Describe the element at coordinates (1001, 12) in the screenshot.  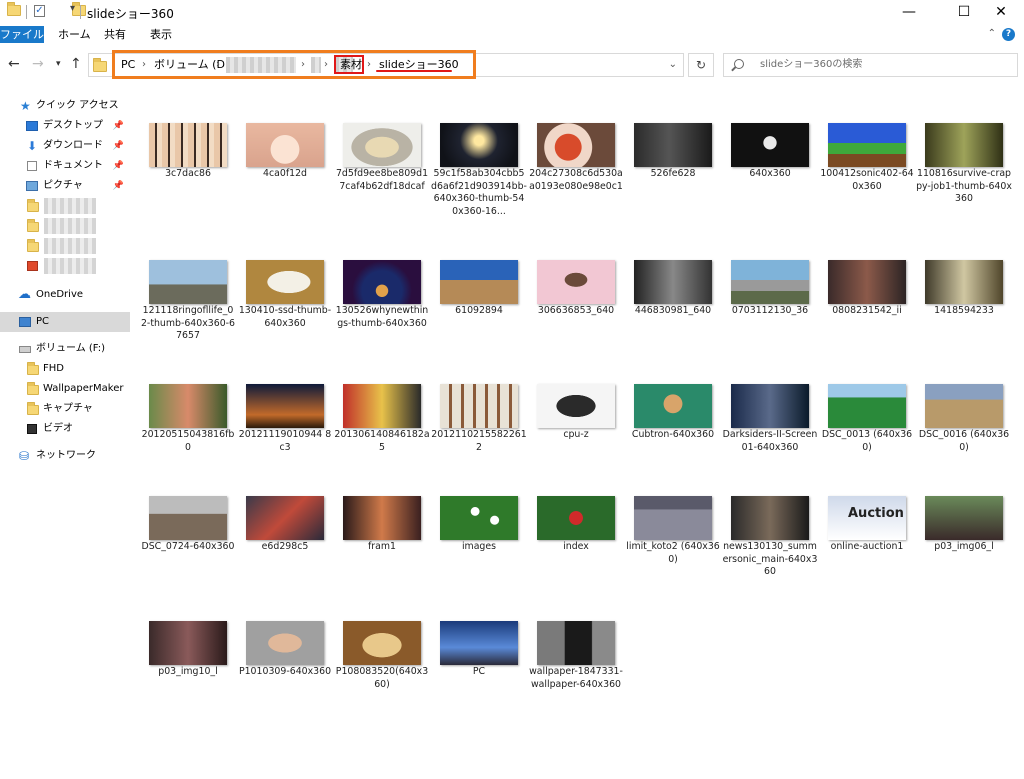
I see `close-button: ✕` at that location.